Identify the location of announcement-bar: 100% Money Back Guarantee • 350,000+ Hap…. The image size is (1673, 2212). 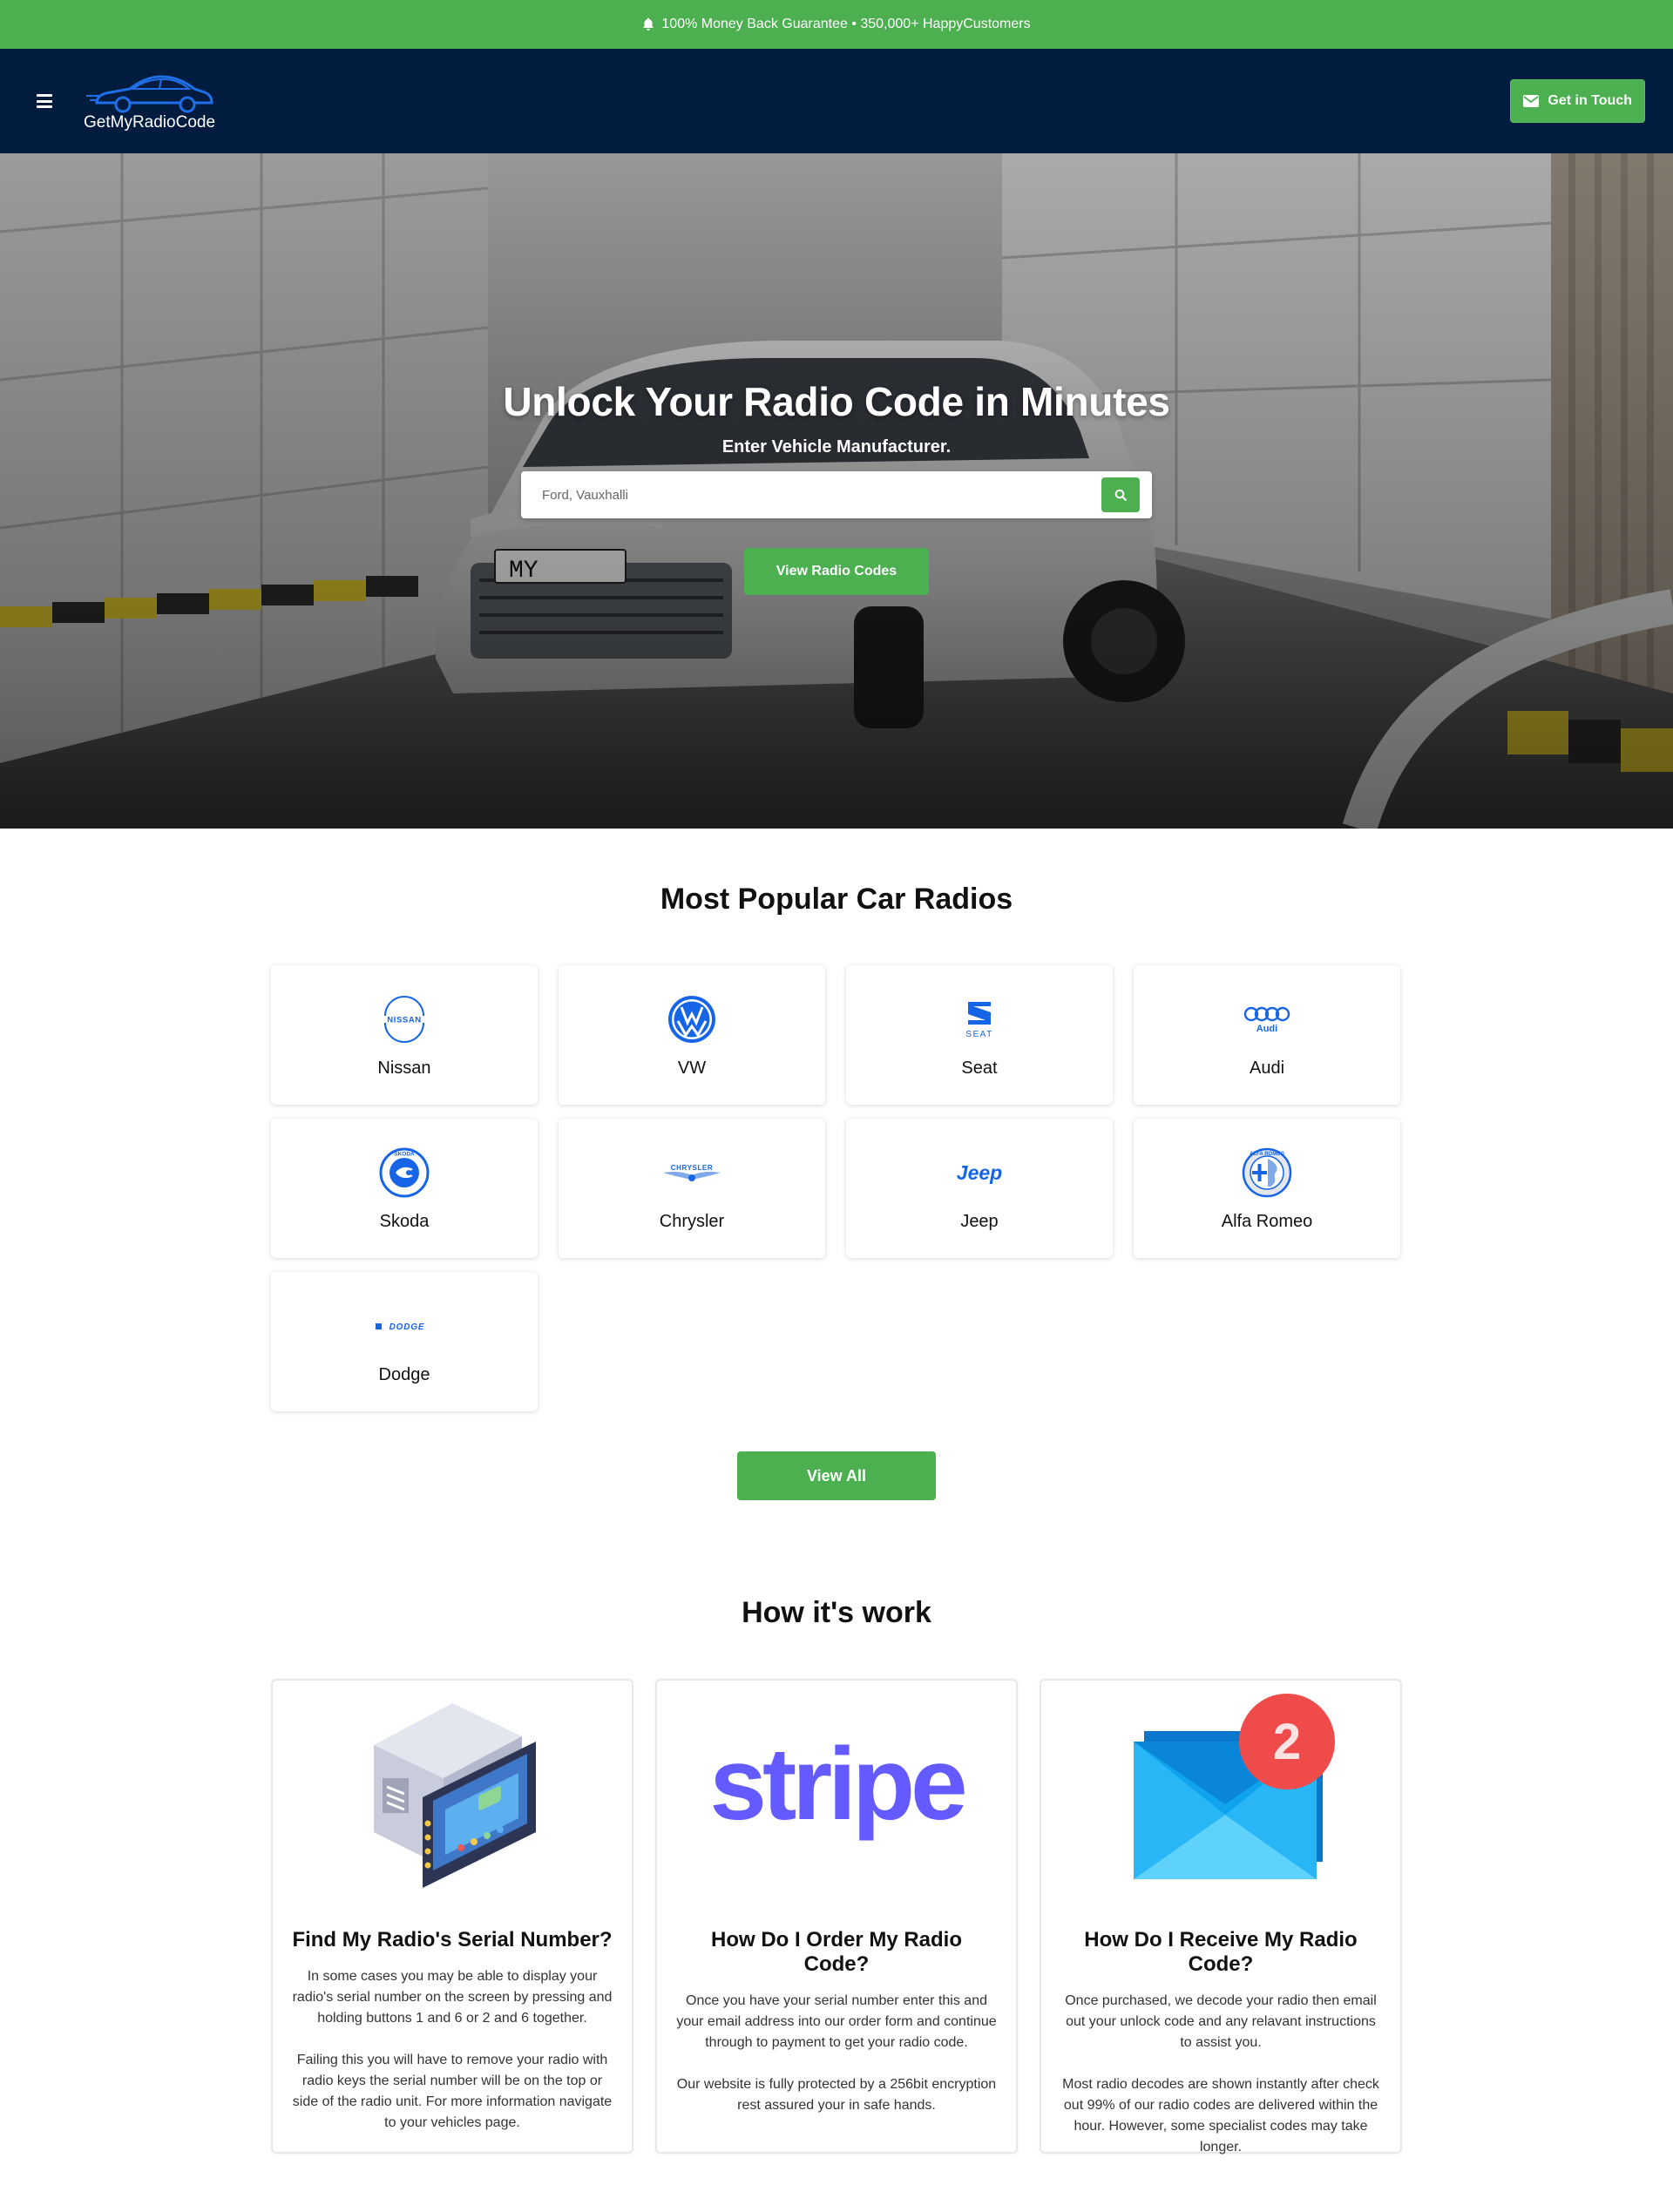
(836, 24).